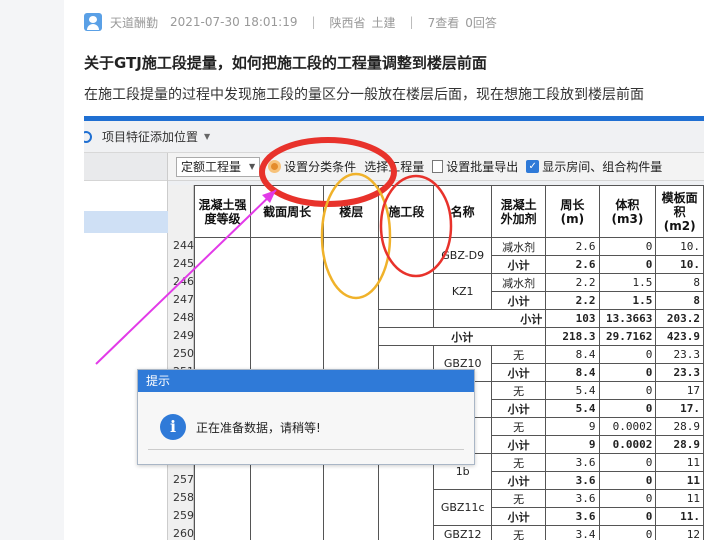  Describe the element at coordinates (356, 236) in the screenshot. I see `orange-circle-annotation` at that location.